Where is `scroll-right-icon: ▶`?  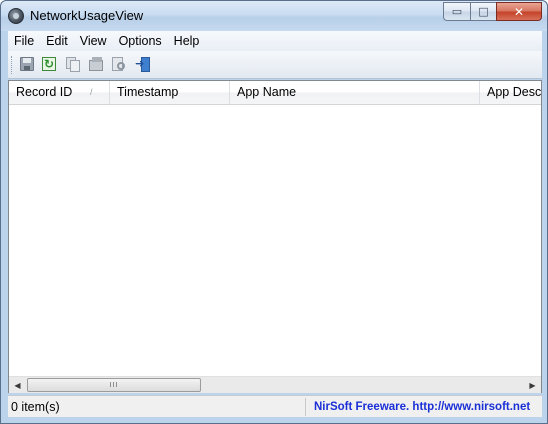 scroll-right-icon: ▶ is located at coordinates (532, 385).